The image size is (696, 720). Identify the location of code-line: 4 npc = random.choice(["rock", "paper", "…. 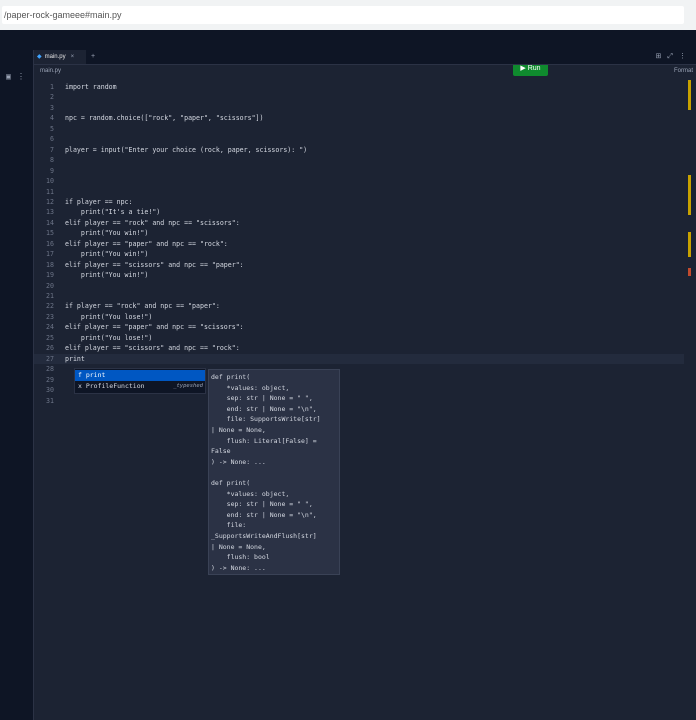
(359, 118).